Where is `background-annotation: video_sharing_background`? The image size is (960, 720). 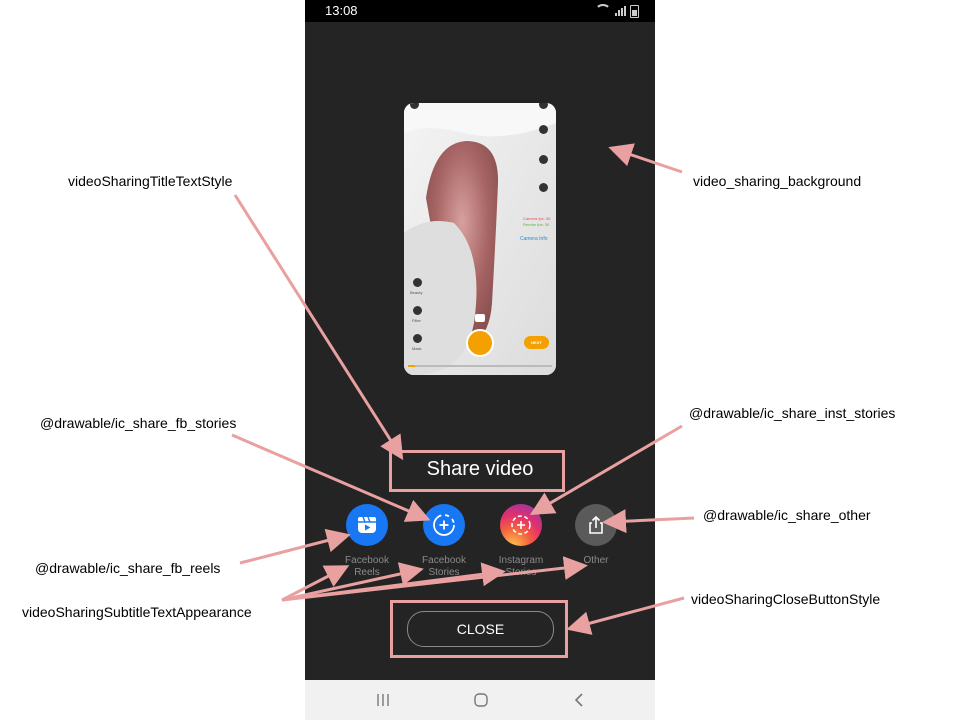 background-annotation: video_sharing_background is located at coordinates (777, 181).